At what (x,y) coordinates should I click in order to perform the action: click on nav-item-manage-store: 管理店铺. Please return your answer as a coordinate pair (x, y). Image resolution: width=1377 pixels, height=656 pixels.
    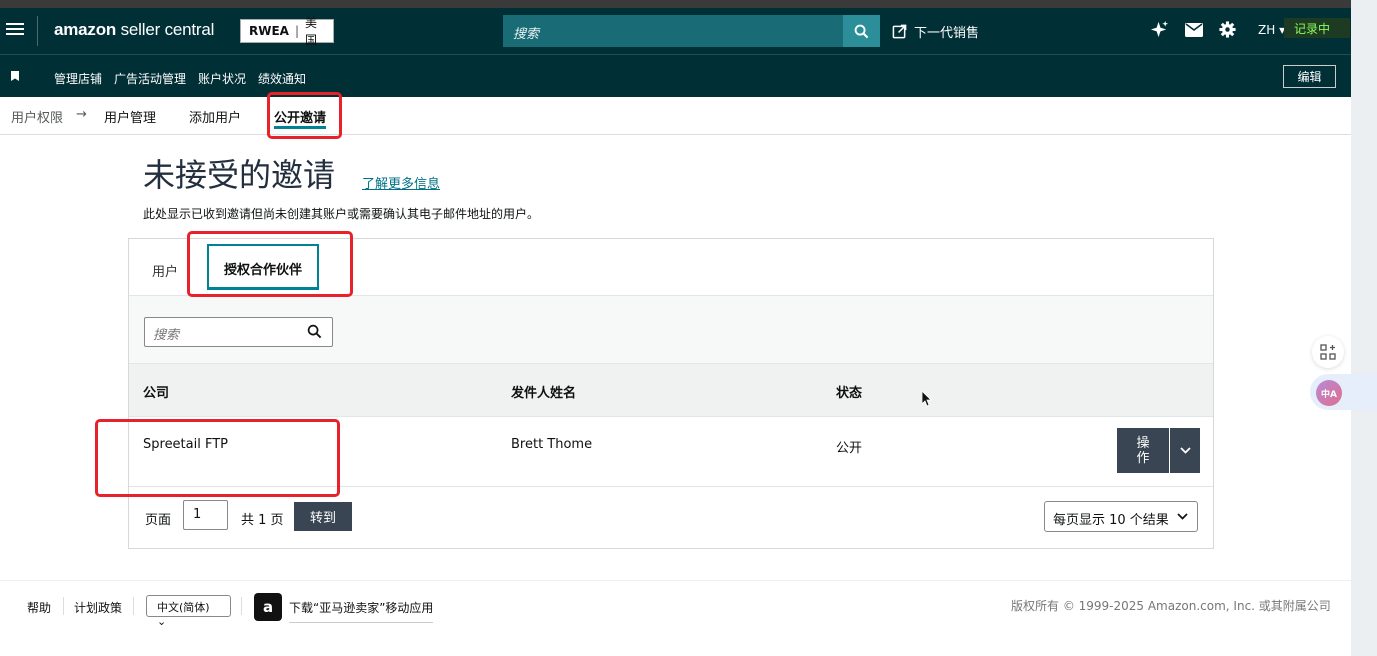
    Looking at the image, I should click on (78, 78).